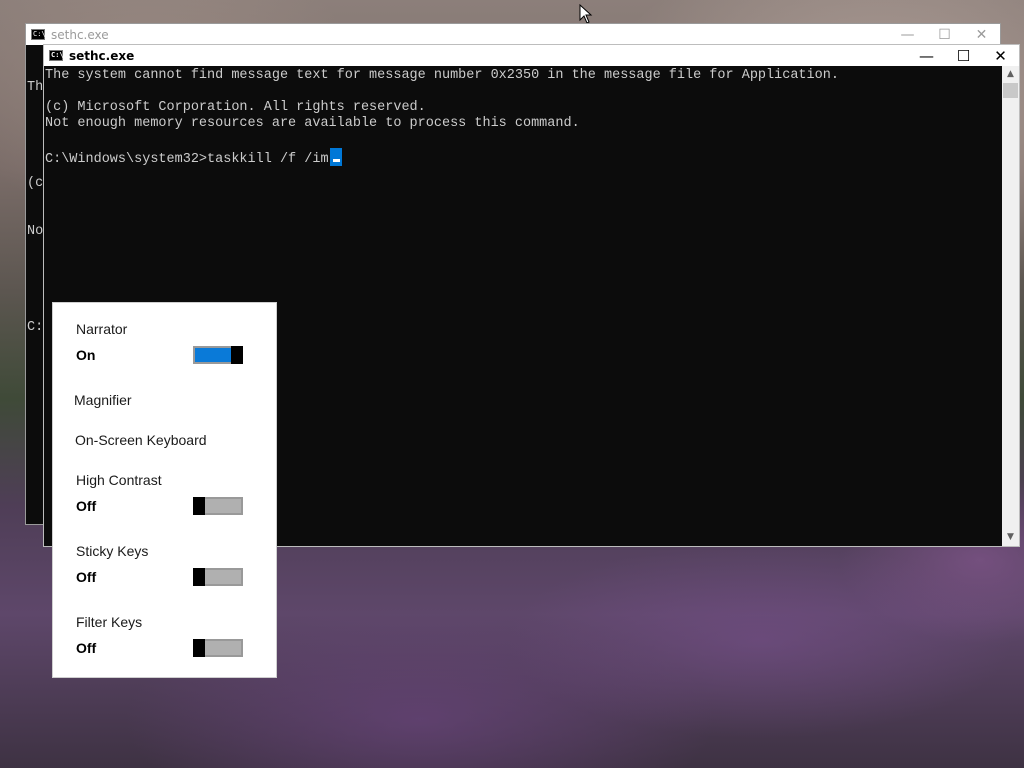  What do you see at coordinates (103, 400) in the screenshot?
I see `magnifier-item: Magnifier` at bounding box center [103, 400].